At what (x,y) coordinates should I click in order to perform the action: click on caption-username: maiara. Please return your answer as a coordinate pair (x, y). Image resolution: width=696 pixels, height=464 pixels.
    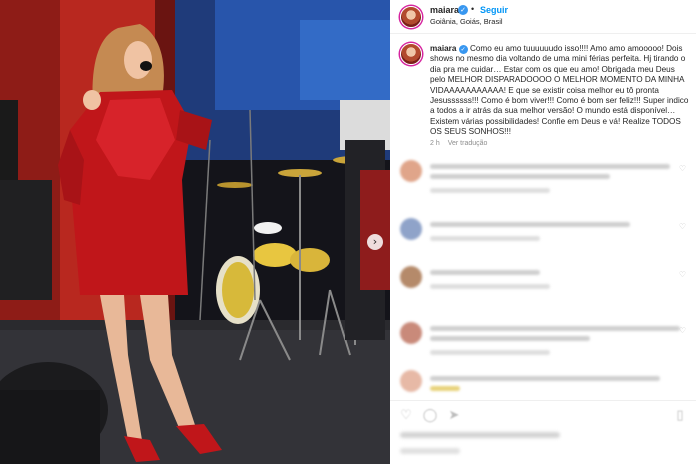
    Looking at the image, I should click on (443, 48).